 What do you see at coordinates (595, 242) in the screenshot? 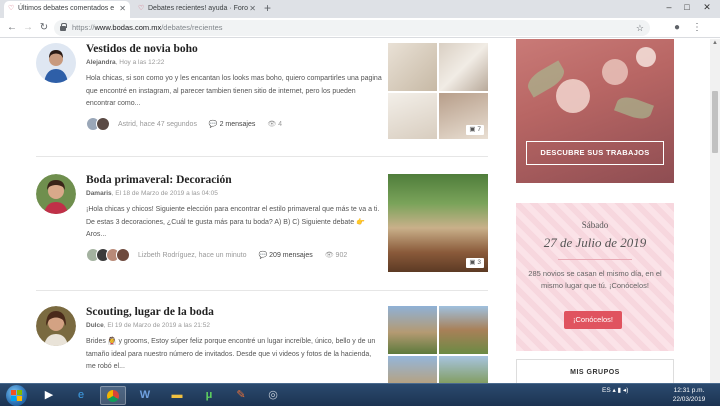
I see `wedding-date: 27 de Julio de 2019` at bounding box center [595, 242].